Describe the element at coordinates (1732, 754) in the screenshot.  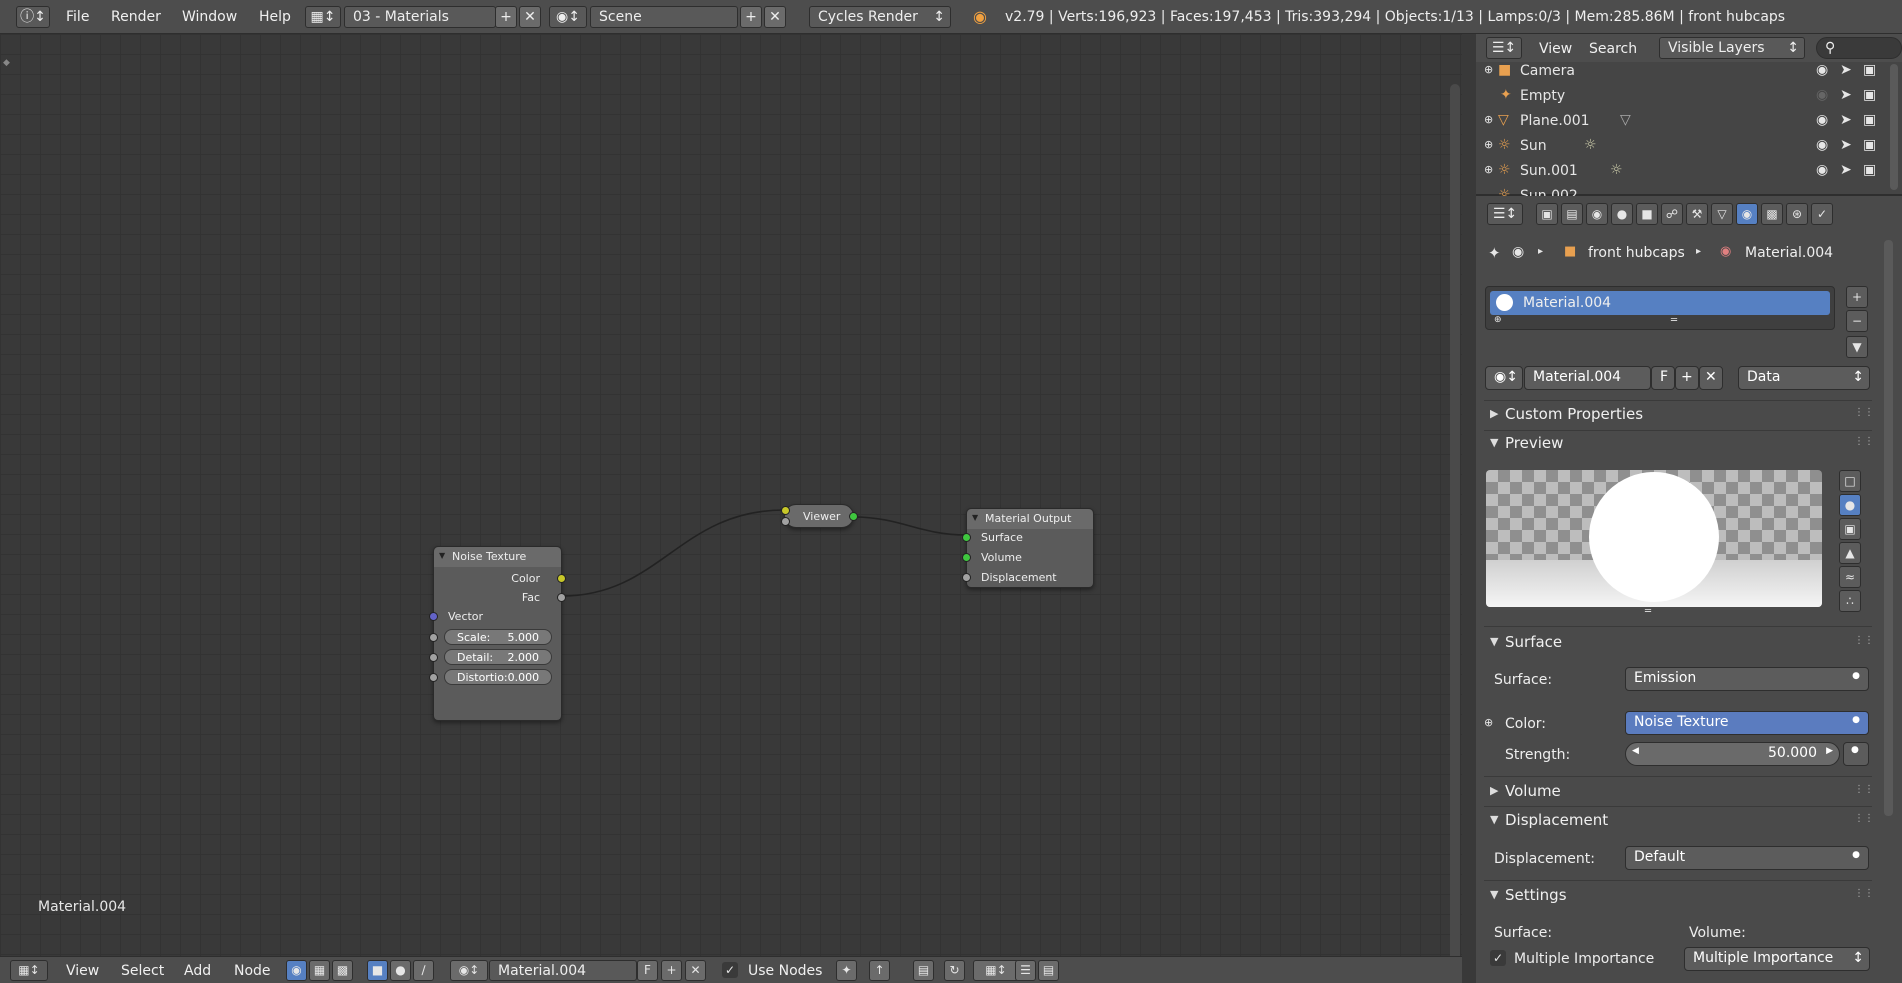
I see `strength-field: ◀ 50.000 ▶` at that location.